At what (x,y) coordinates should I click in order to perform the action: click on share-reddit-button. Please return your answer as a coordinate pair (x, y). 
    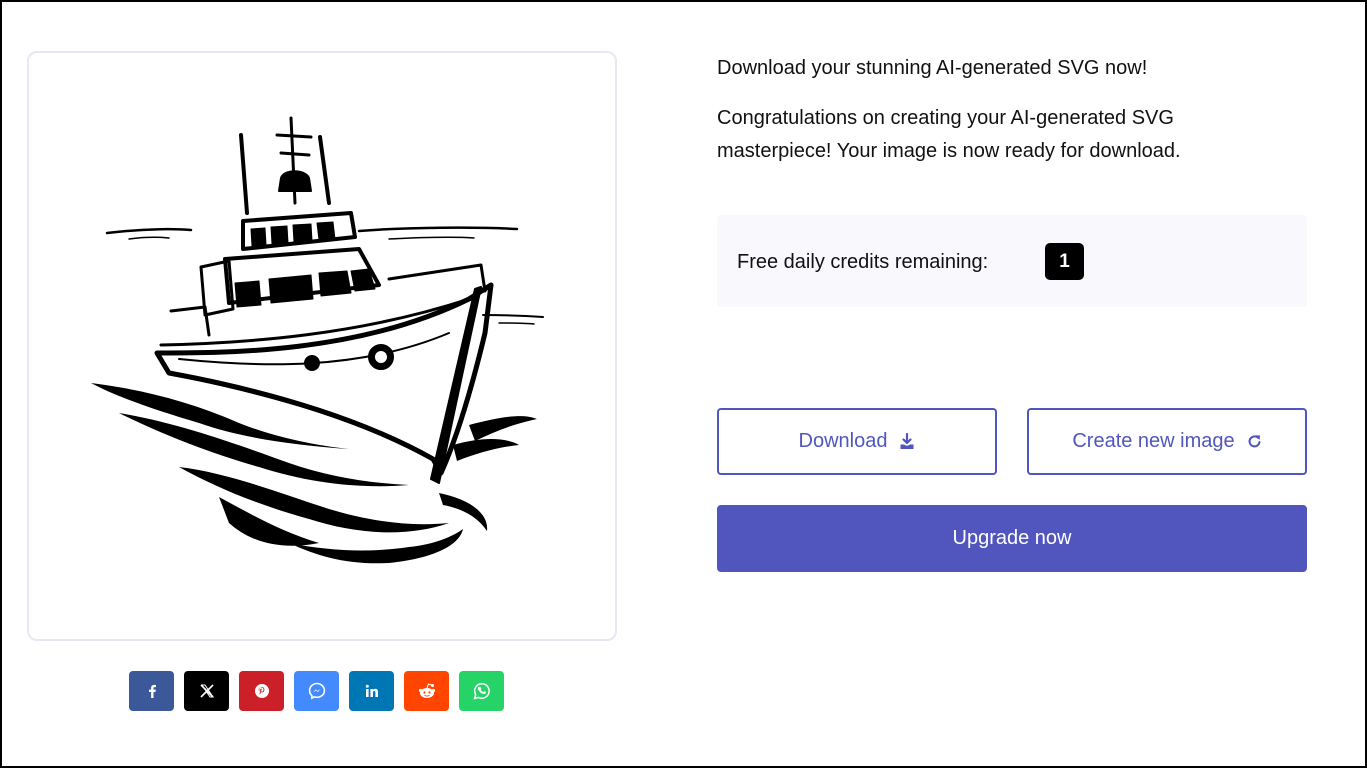
    Looking at the image, I should click on (426, 691).